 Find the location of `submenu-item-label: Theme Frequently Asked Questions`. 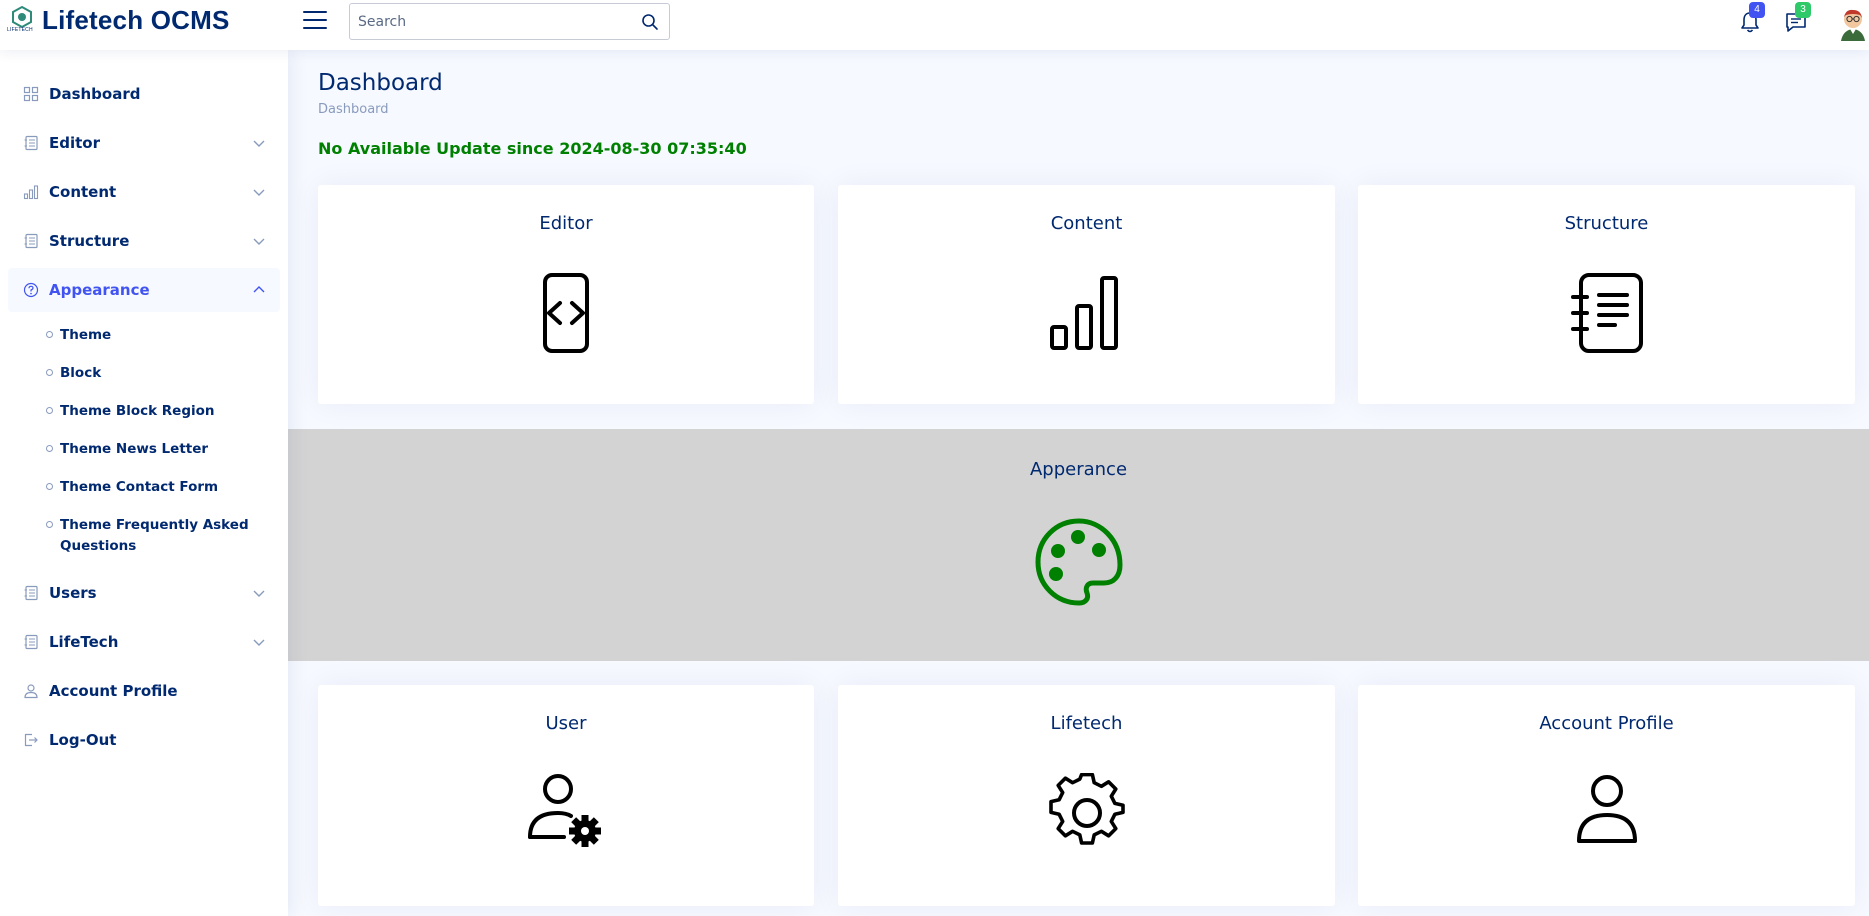

submenu-item-label: Theme Frequently Asked Questions is located at coordinates (154, 535).